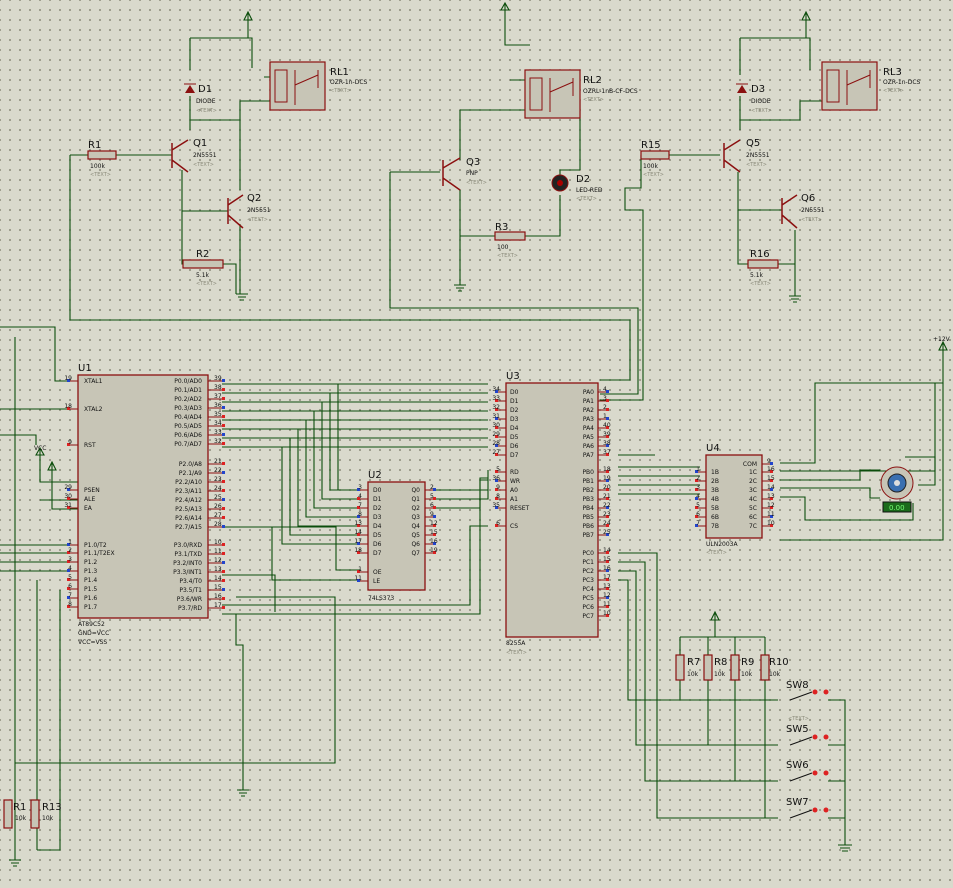  What do you see at coordinates (871, 86) in the screenshot?
I see `relay-rl3: RL3 OZR-1n-DCS <TEXT>` at bounding box center [871, 86].